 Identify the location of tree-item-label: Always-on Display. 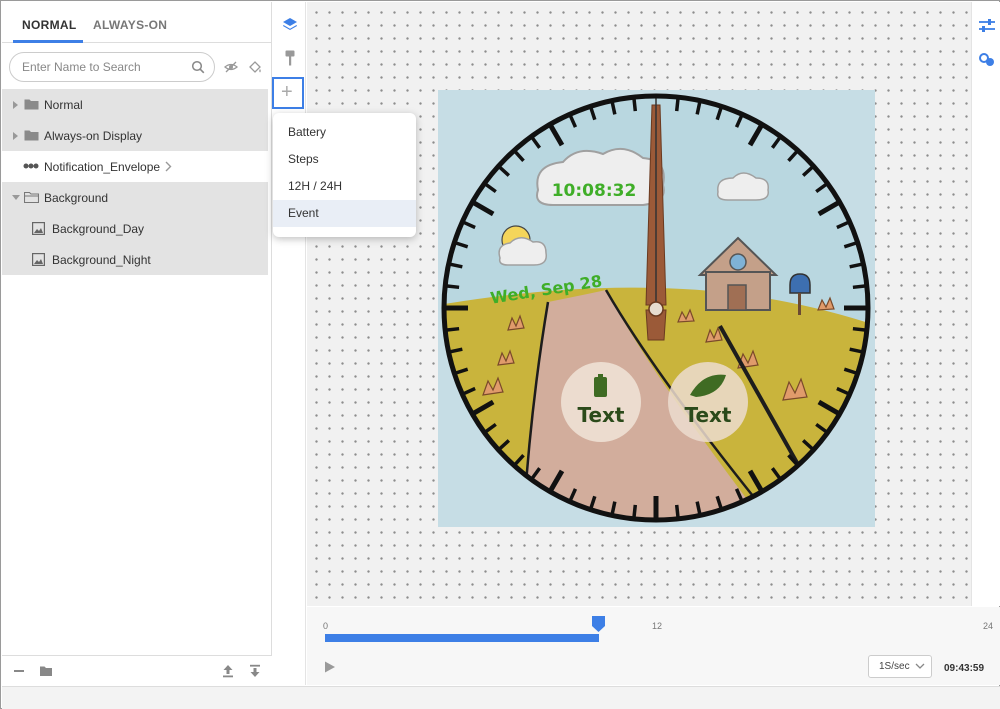
(93, 136).